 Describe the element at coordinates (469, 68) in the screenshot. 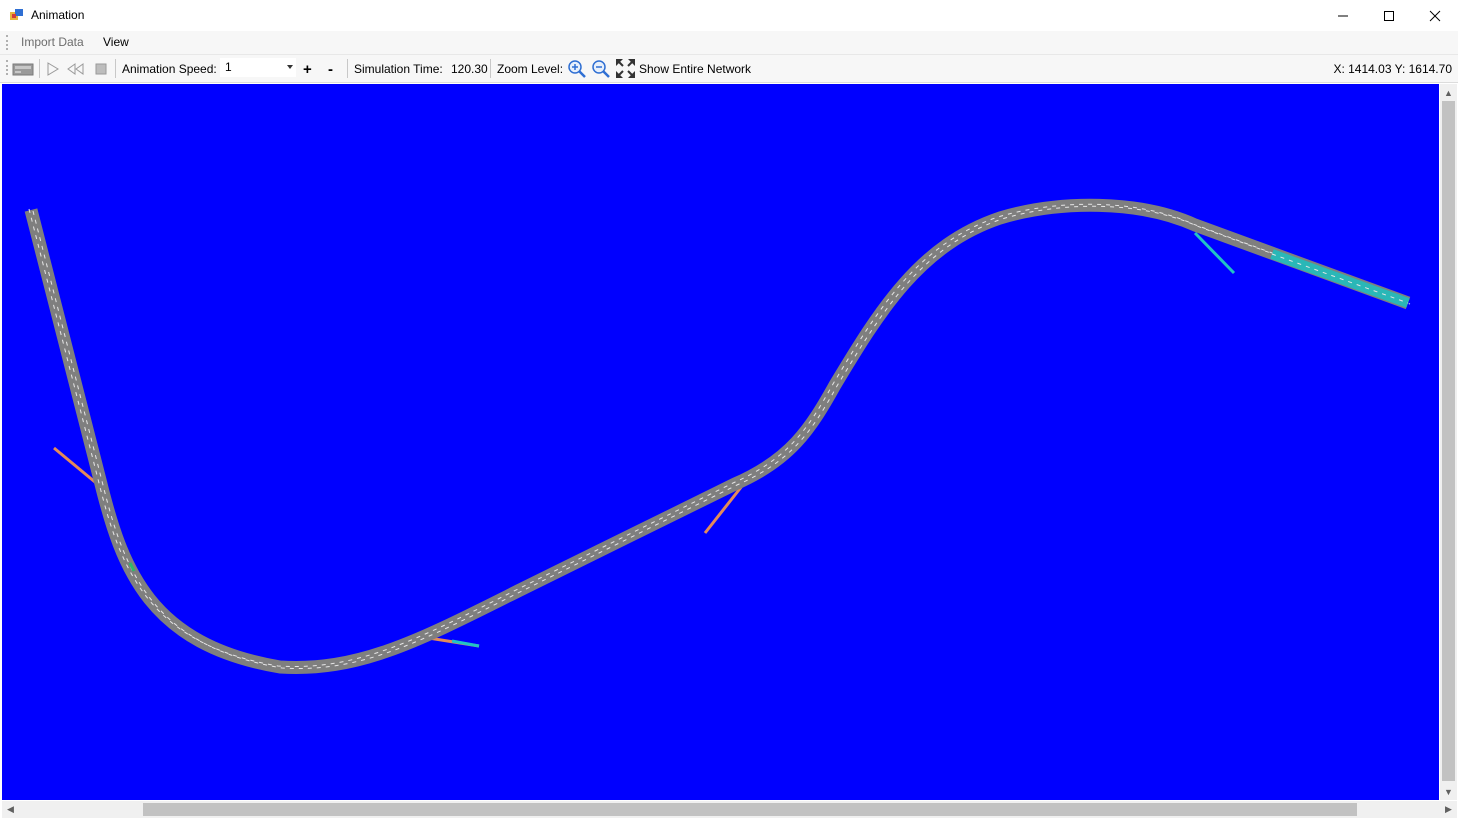

I see `simulation-time-value: 120.30` at that location.